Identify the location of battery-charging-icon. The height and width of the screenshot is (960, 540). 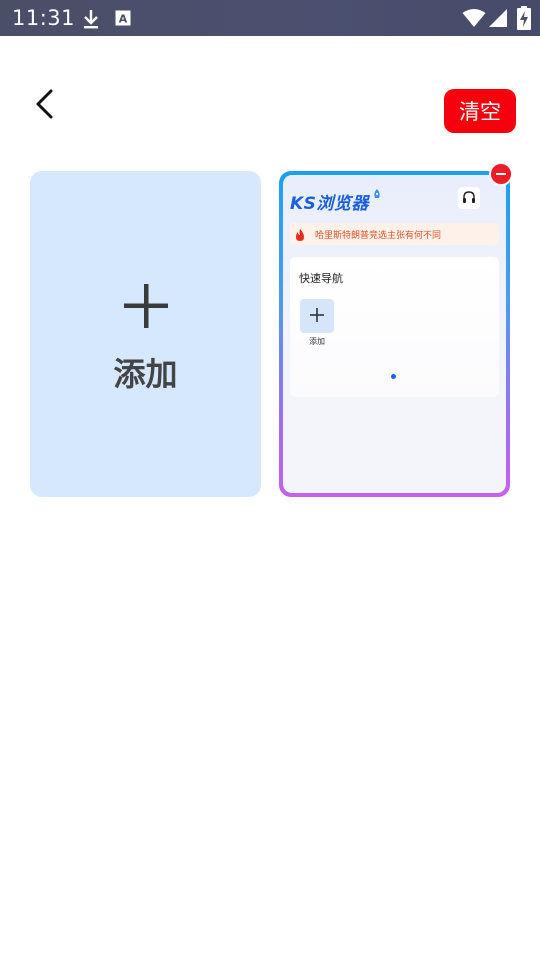
(524, 20).